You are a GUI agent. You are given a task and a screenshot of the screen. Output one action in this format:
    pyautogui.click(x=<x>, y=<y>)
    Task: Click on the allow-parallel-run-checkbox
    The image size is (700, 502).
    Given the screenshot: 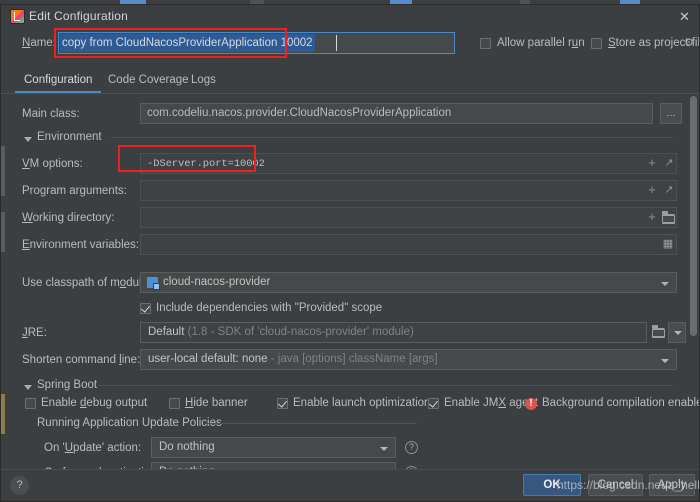 What is the action you would take?
    pyautogui.click(x=485, y=43)
    